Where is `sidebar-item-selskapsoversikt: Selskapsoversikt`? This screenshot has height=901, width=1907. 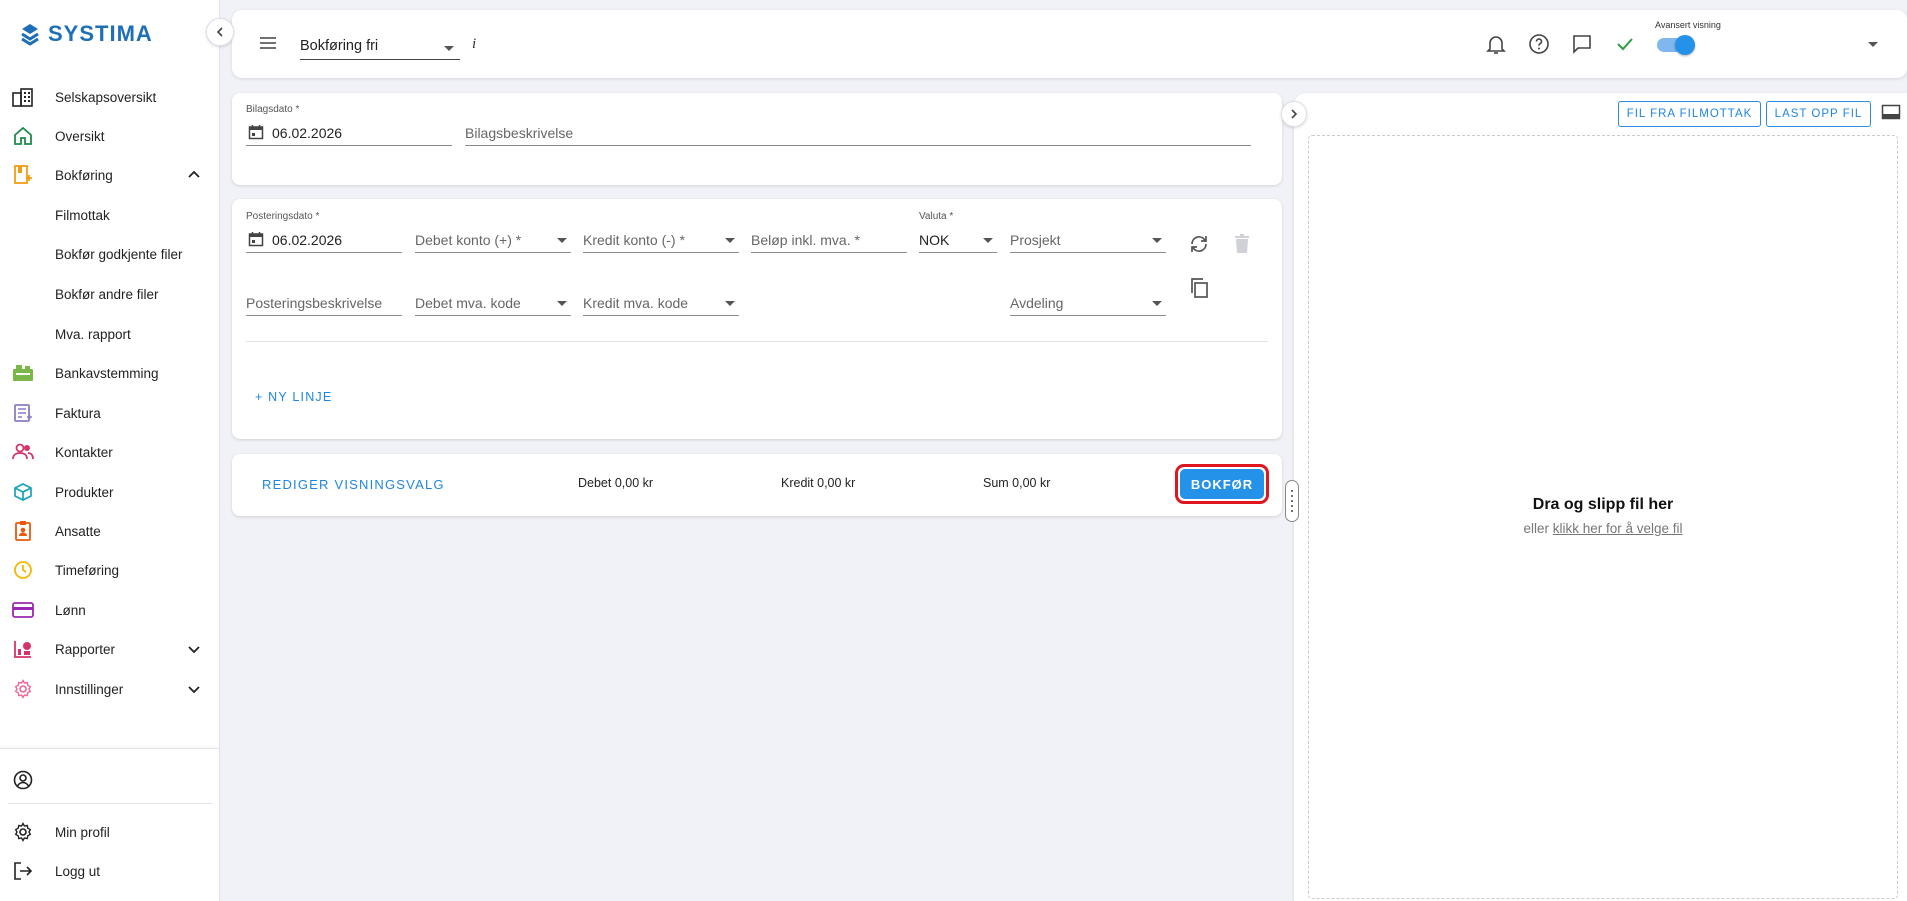 sidebar-item-selskapsoversikt: Selskapsoversikt is located at coordinates (110, 97).